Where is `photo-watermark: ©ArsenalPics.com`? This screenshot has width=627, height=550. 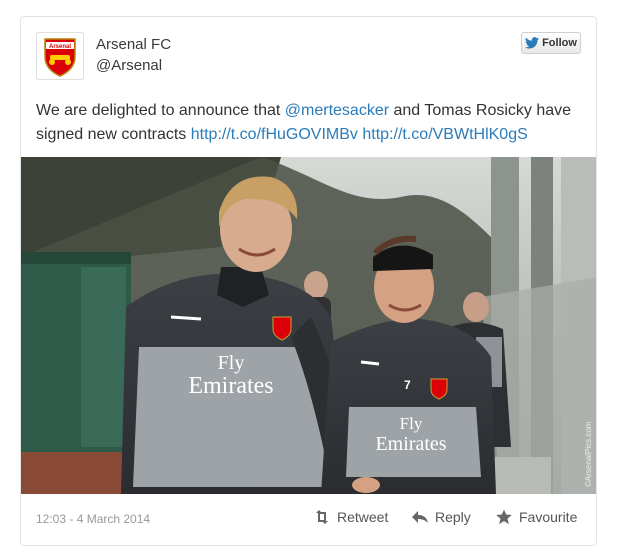 photo-watermark: ©ArsenalPics.com is located at coordinates (588, 454).